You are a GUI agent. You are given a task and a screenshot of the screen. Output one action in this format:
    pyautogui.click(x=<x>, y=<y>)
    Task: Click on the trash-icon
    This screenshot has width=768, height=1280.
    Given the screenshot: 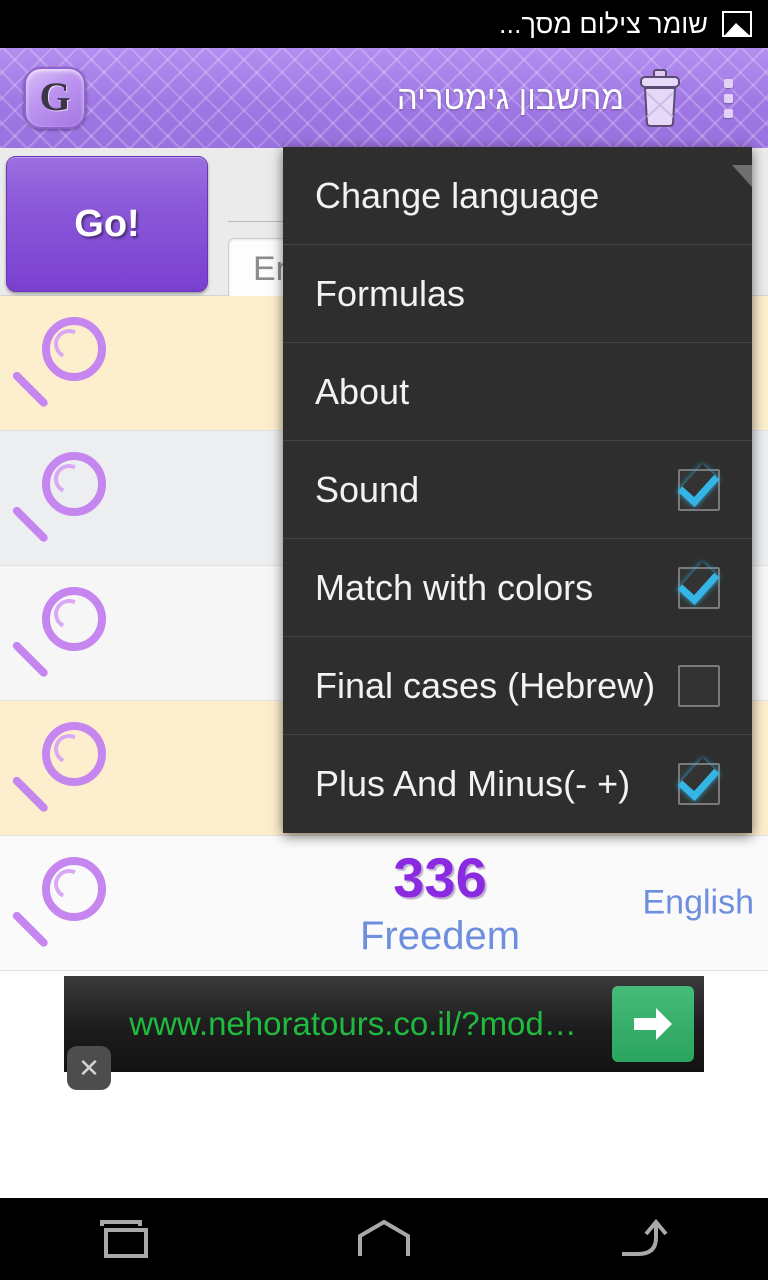 What is the action you would take?
    pyautogui.click(x=660, y=98)
    